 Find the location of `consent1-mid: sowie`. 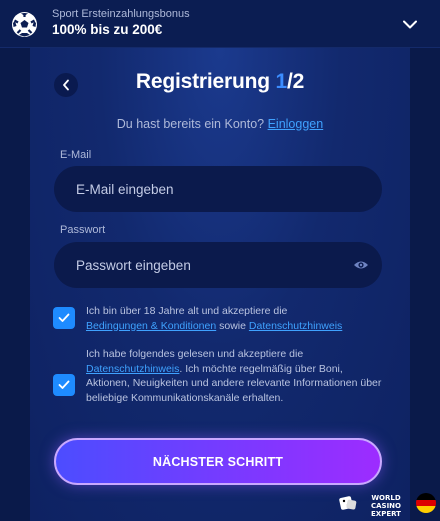

consent1-mid: sowie is located at coordinates (232, 325).